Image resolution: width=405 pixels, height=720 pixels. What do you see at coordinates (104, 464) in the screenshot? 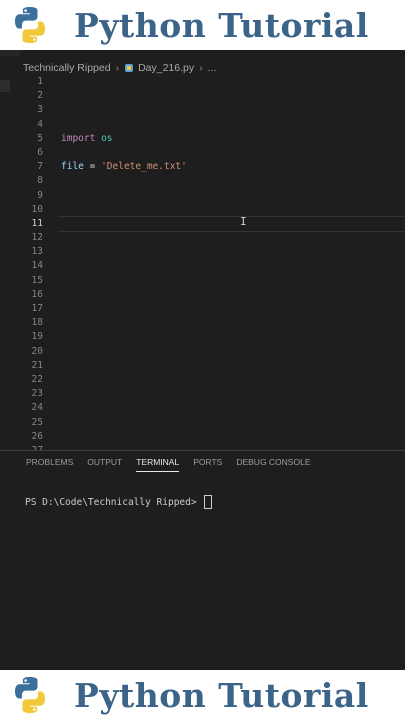
I see `tab-output: OUTPUT` at bounding box center [104, 464].